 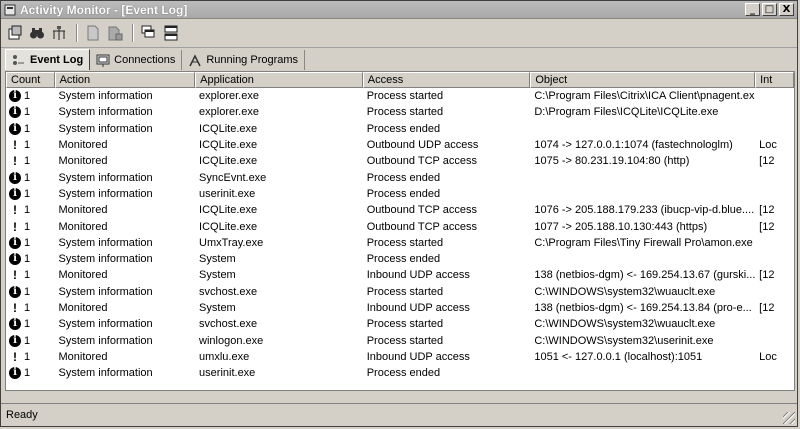 What do you see at coordinates (228, 226) in the screenshot?
I see `cell-application: ICQLite.exe` at bounding box center [228, 226].